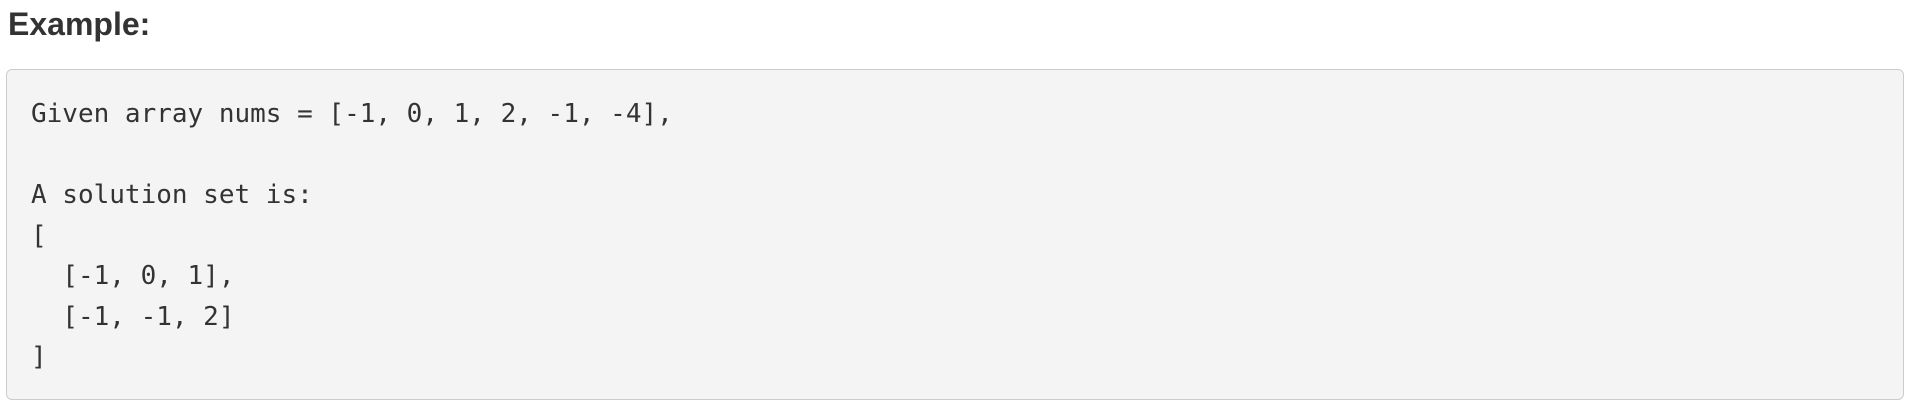 This screenshot has height=407, width=1913. What do you see at coordinates (39, 357) in the screenshot?
I see `code-line: ]` at bounding box center [39, 357].